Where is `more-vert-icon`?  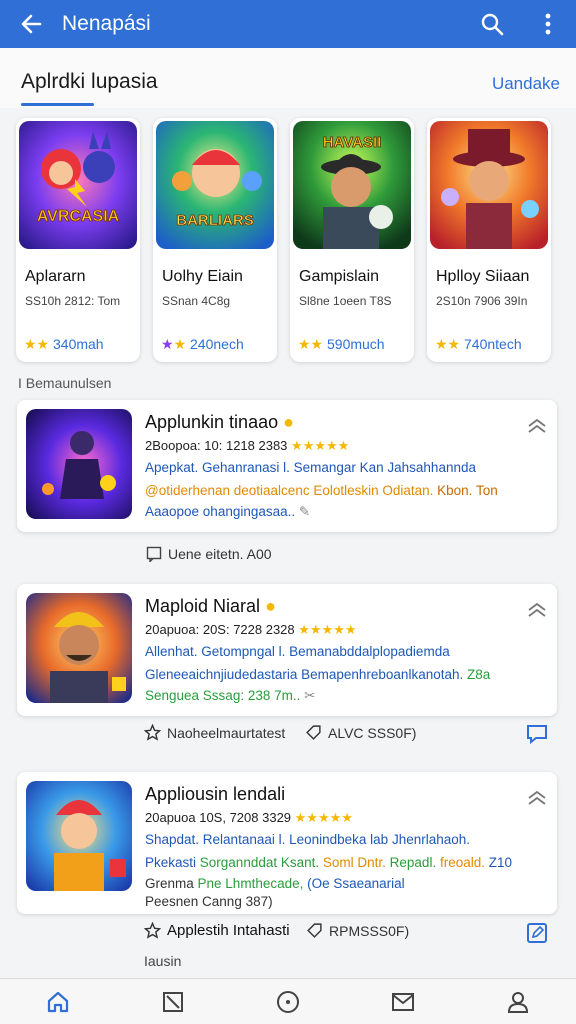
more-vert-icon is located at coordinates (548, 24).